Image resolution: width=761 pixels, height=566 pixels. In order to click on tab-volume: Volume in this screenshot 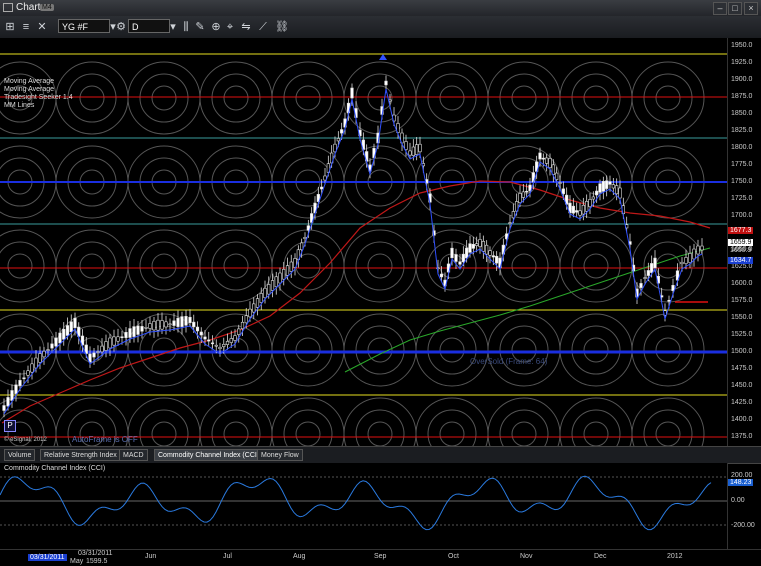, I will do `click(20, 455)`.